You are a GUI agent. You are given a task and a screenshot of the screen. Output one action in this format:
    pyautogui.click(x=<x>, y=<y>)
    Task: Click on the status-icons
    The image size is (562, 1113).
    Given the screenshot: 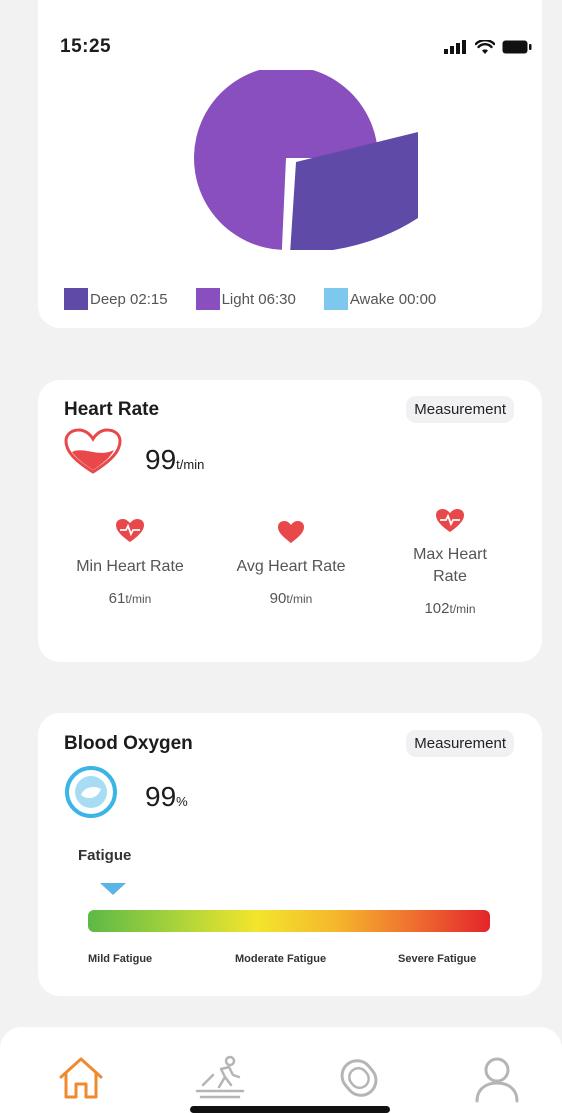 What is the action you would take?
    pyautogui.click(x=488, y=47)
    